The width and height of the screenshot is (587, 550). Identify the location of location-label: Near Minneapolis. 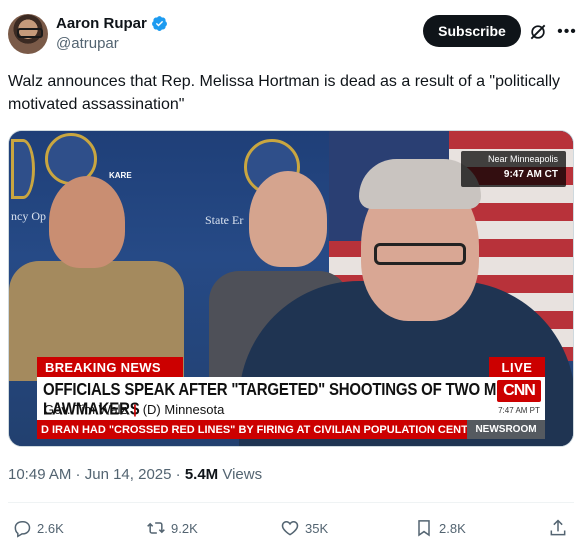
(522, 159).